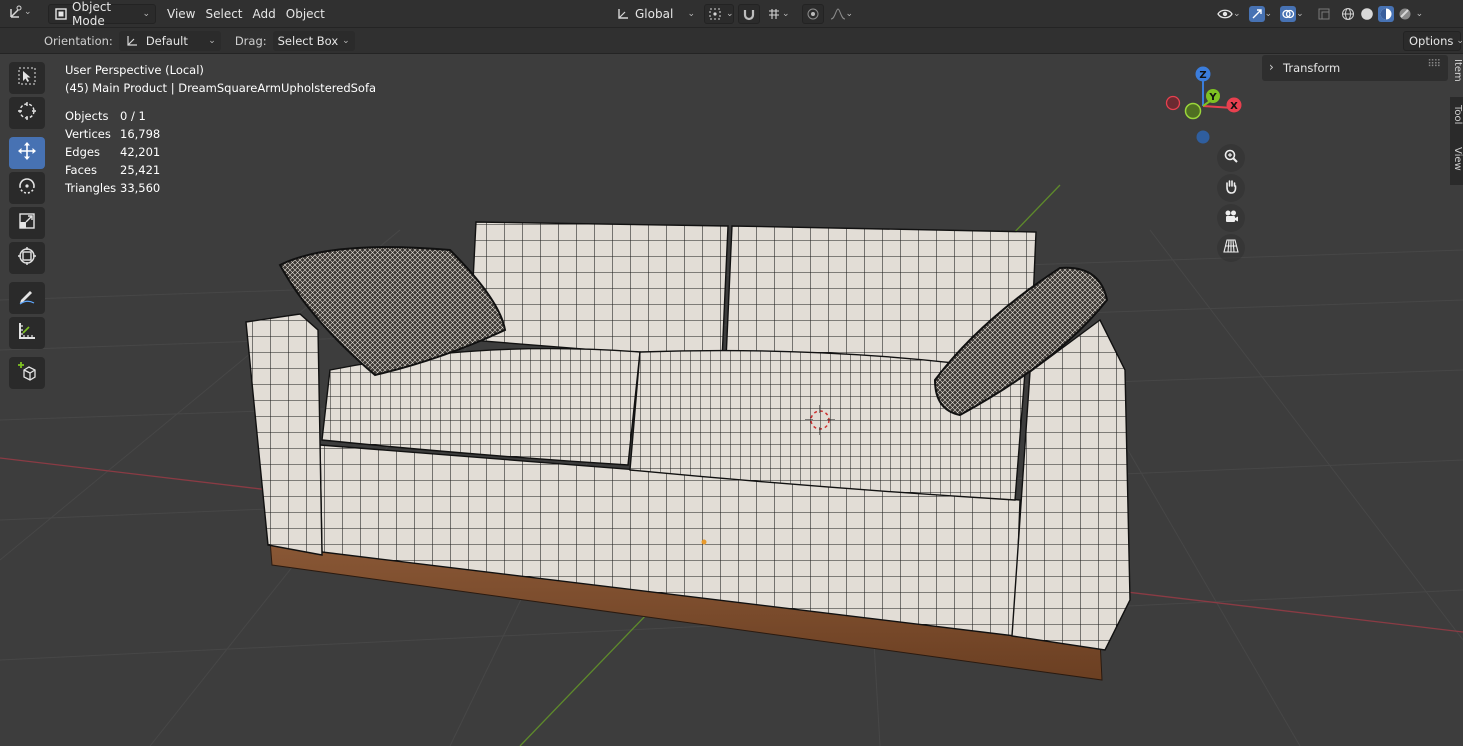 The image size is (1463, 746). I want to click on stat-value: 42,201, so click(140, 152).